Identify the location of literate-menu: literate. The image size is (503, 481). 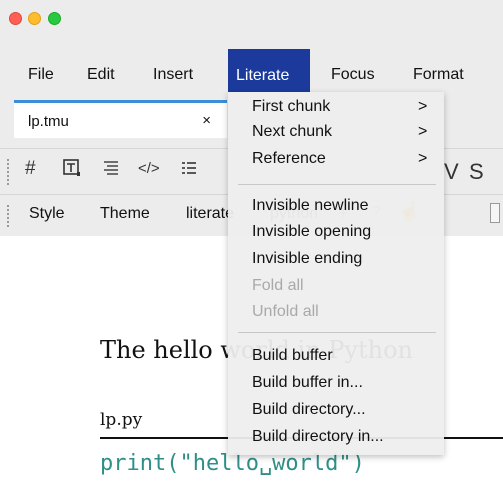
(210, 214).